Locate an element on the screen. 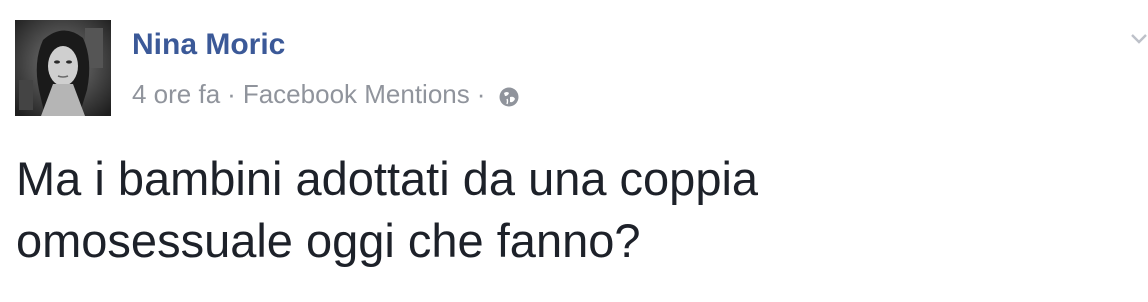 This screenshot has width=1148, height=302. post-meta: 4 ore fa · Facebook Mentions · is located at coordinates (326, 94).